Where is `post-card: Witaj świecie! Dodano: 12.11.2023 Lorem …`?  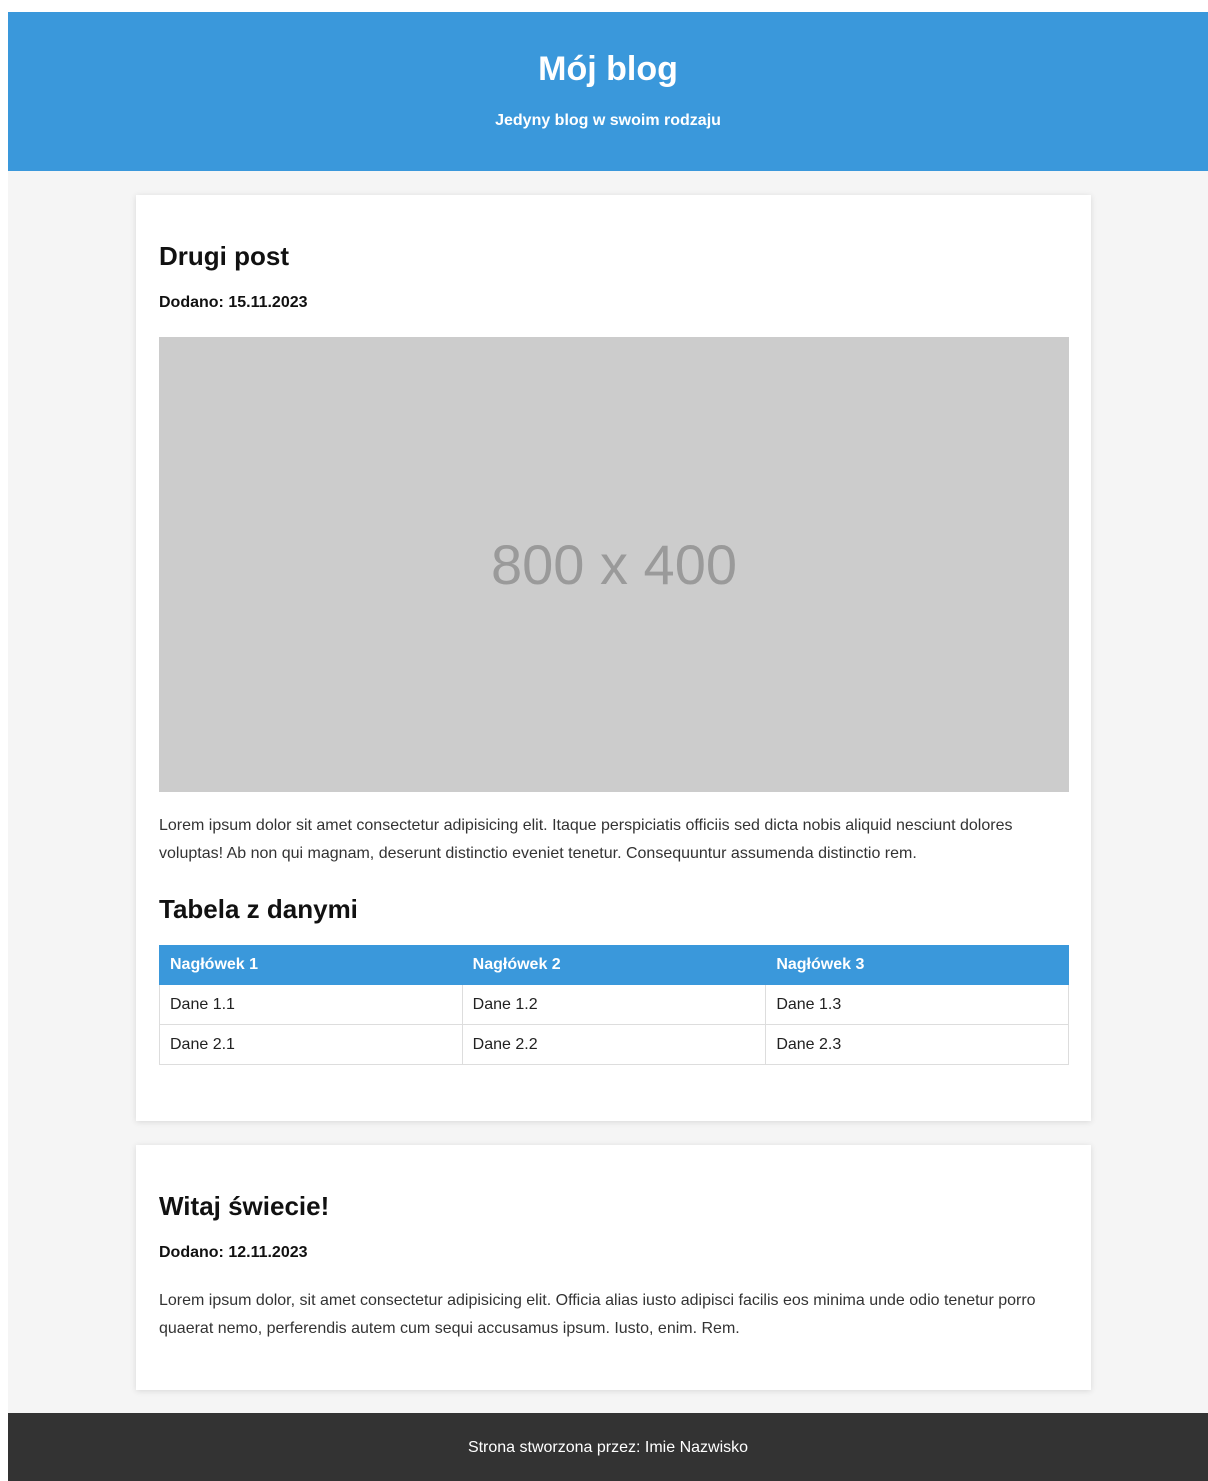
post-card: Witaj świecie! Dodano: 12.11.2023 Lorem … is located at coordinates (613, 1267).